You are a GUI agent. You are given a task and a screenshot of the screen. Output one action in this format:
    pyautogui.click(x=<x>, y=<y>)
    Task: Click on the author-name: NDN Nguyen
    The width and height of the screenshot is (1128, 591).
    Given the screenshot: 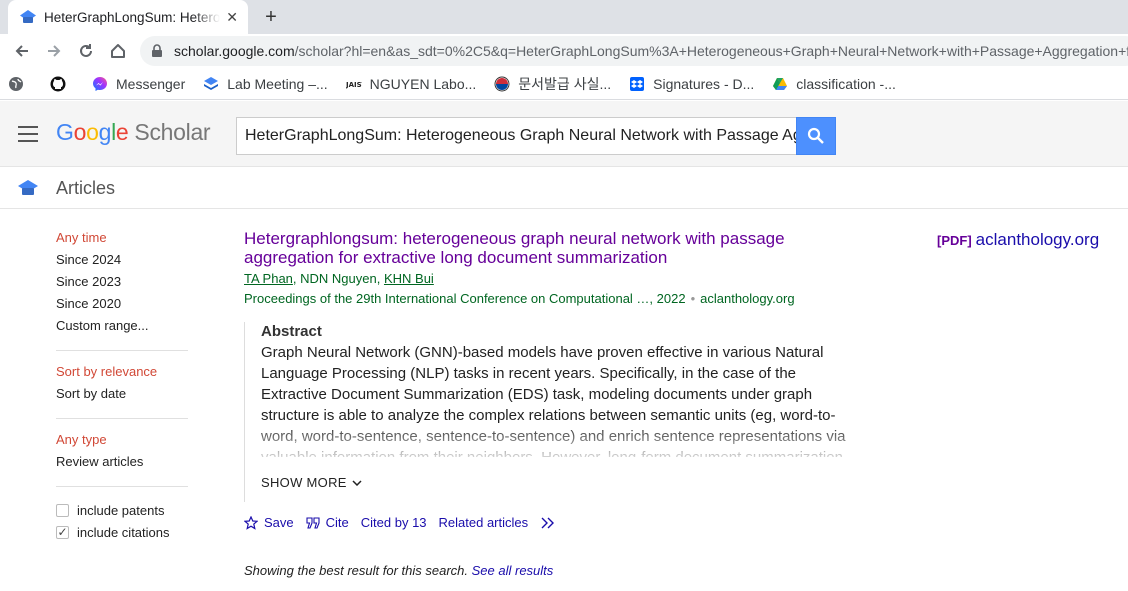 What is the action you would take?
    pyautogui.click(x=338, y=278)
    